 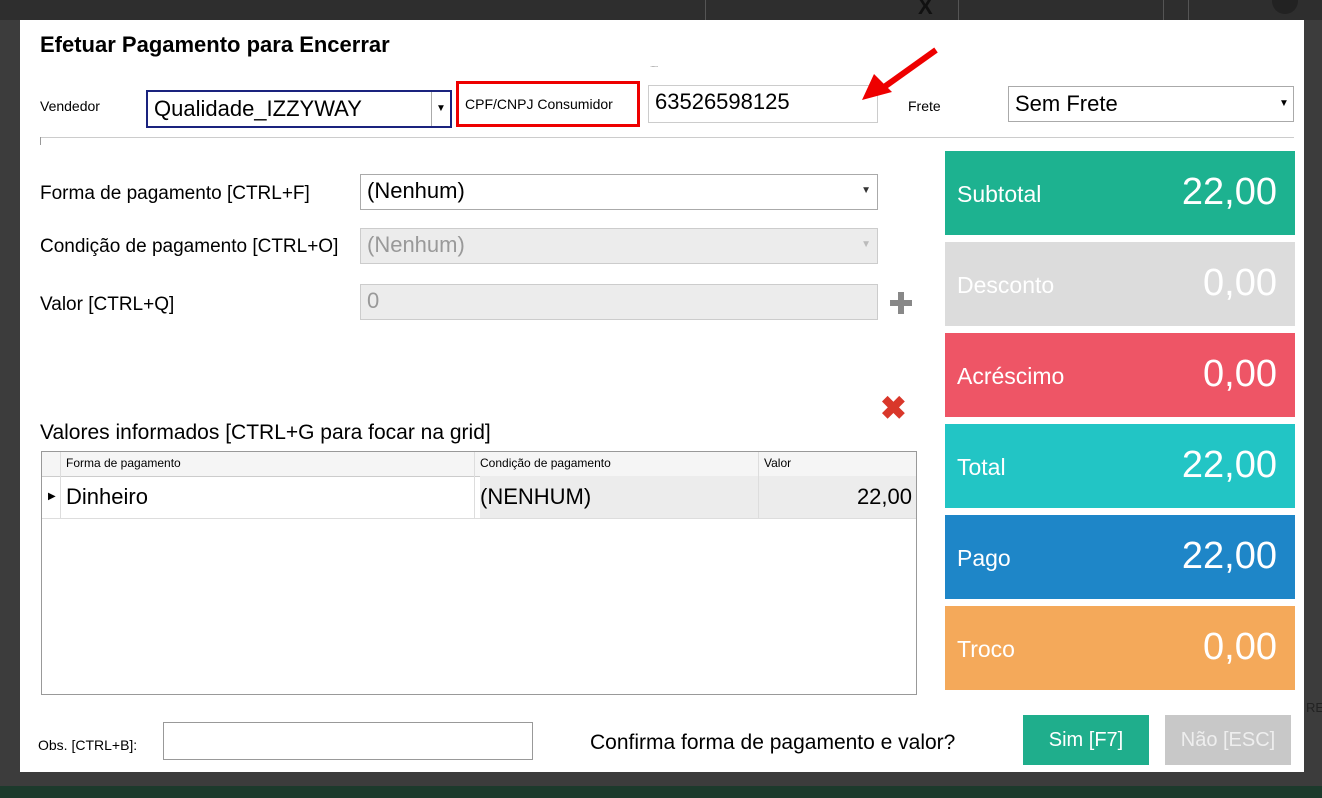 What do you see at coordinates (1066, 103) in the screenshot?
I see `frete-value: Sem Frete` at bounding box center [1066, 103].